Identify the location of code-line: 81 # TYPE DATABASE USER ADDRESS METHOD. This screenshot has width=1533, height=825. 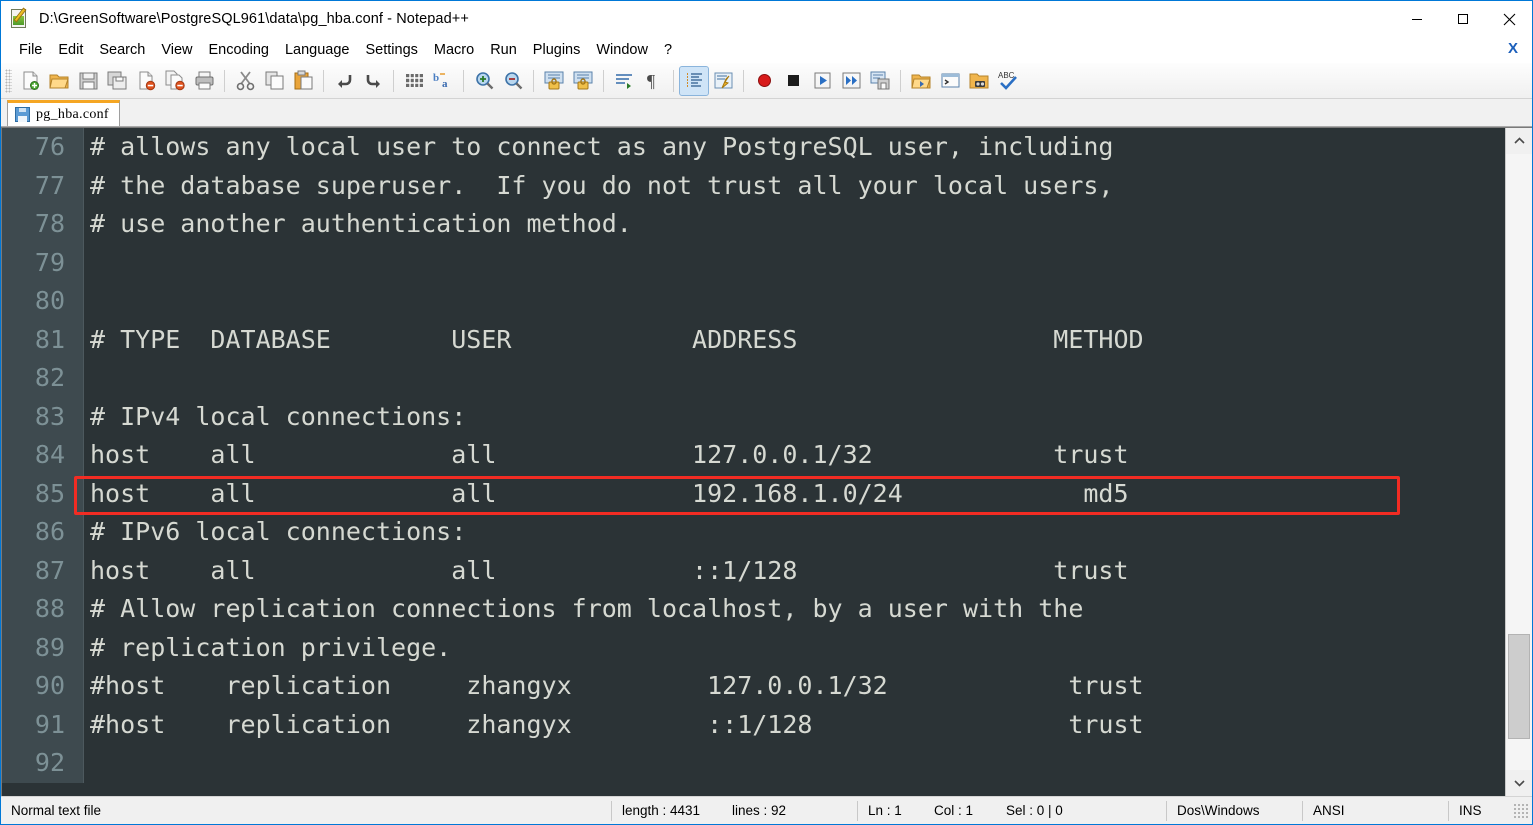
(753, 339).